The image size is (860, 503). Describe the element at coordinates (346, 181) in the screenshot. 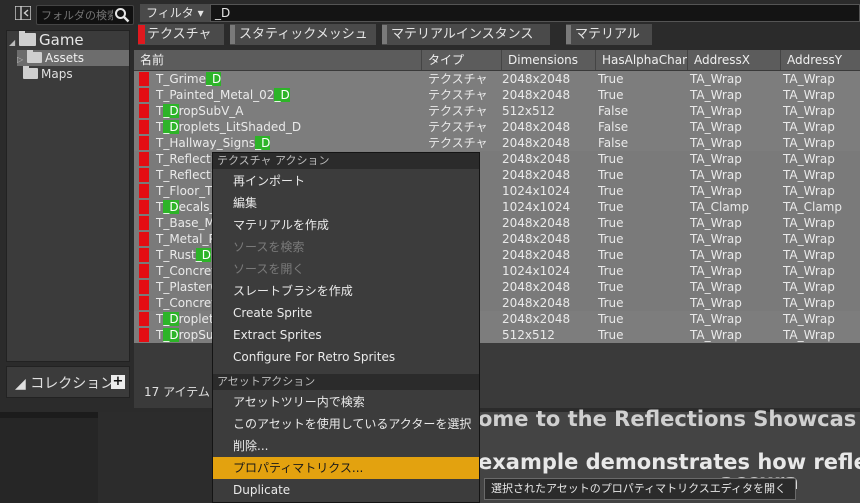

I see `menu-item: 再インポート` at that location.